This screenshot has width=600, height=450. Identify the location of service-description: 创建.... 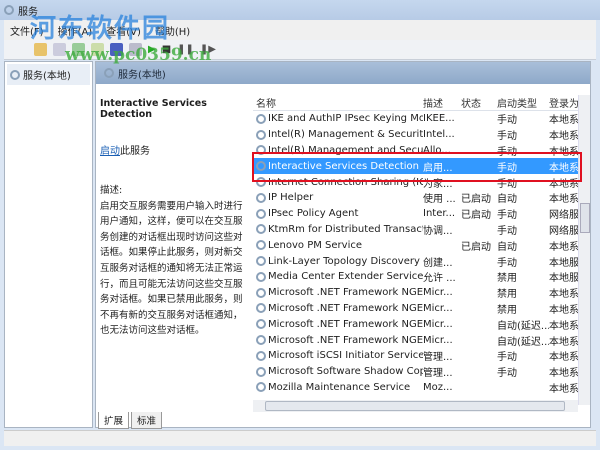
(438, 263).